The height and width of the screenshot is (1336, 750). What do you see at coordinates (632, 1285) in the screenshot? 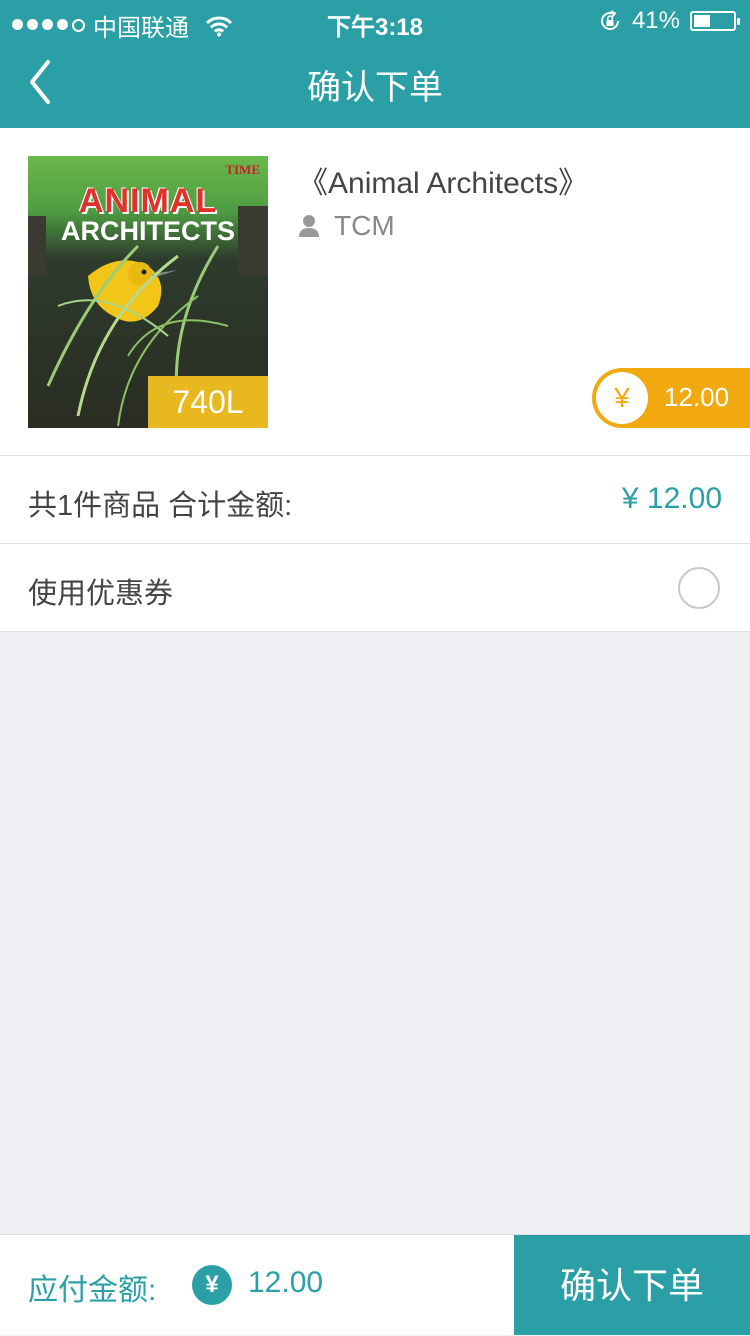
I see `confirm-order-button: 确认下单` at bounding box center [632, 1285].